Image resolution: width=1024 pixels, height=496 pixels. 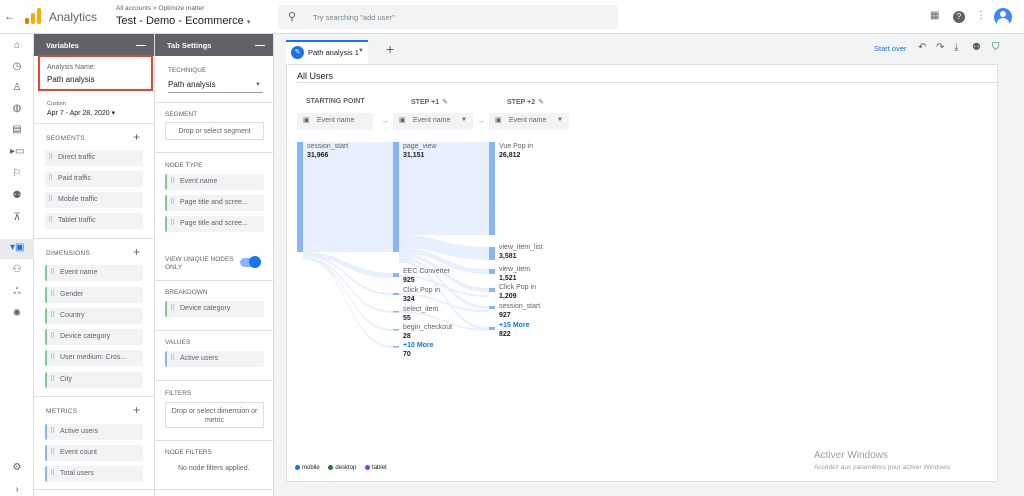 What do you see at coordinates (17, 467) in the screenshot?
I see `settings-gear-icon: ⚙` at bounding box center [17, 467].